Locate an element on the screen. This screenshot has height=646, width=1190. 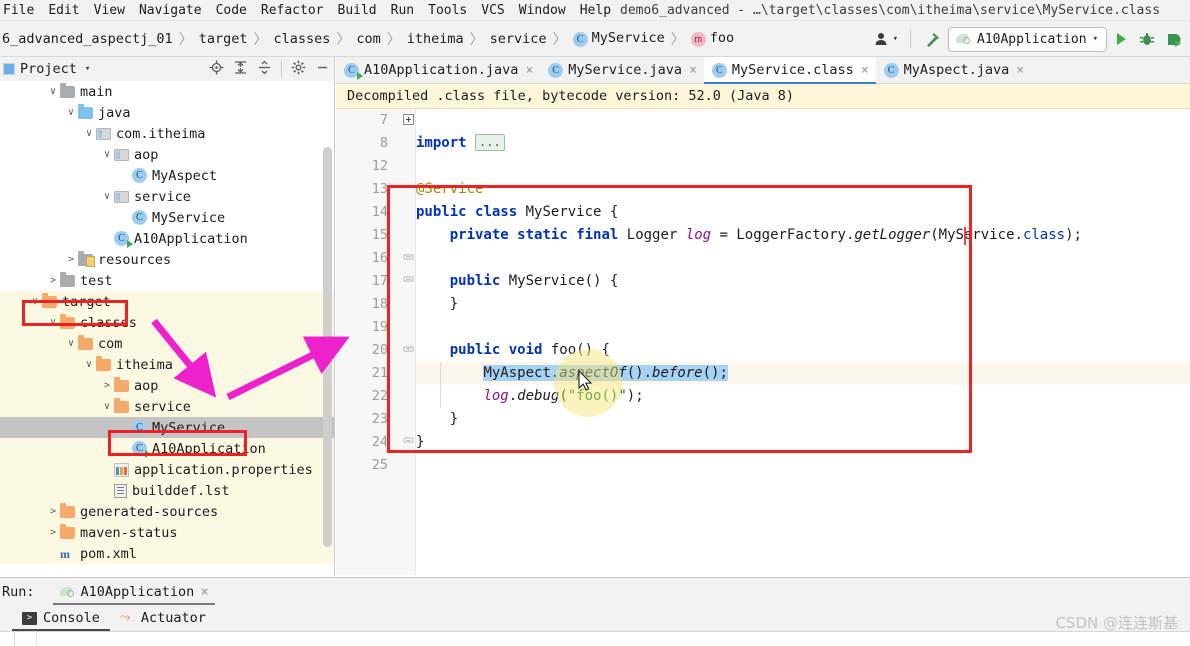
menu-item-help: Help is located at coordinates (595, 10).